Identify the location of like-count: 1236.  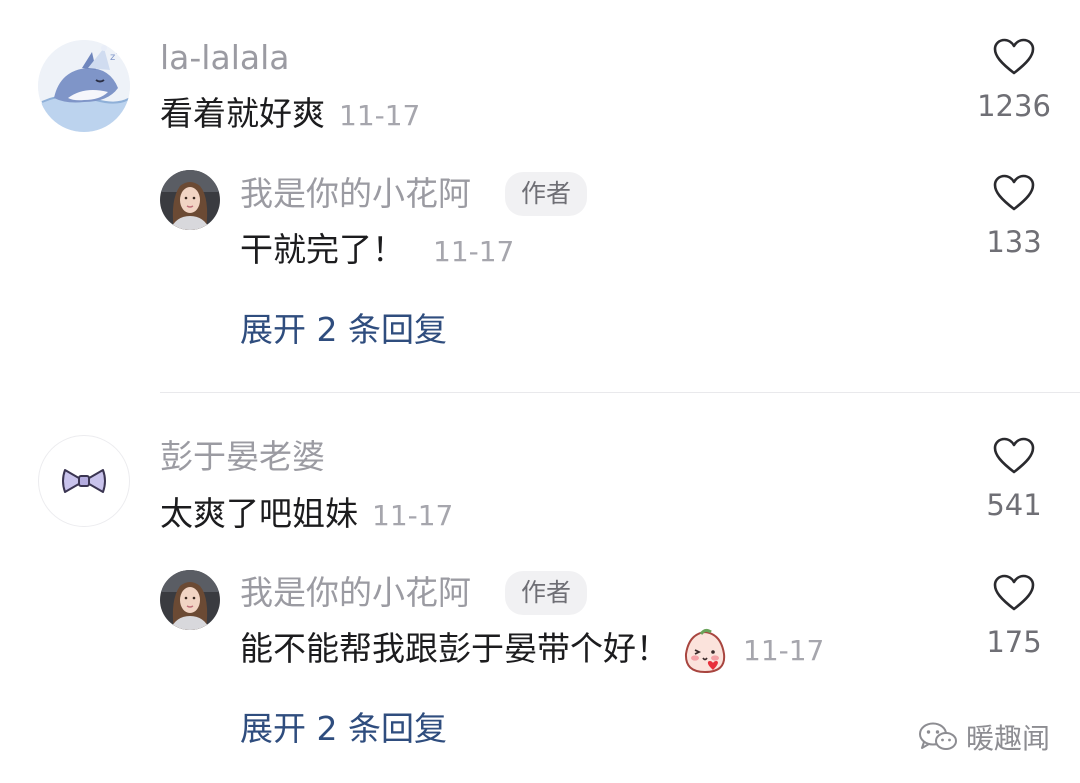
(1014, 106).